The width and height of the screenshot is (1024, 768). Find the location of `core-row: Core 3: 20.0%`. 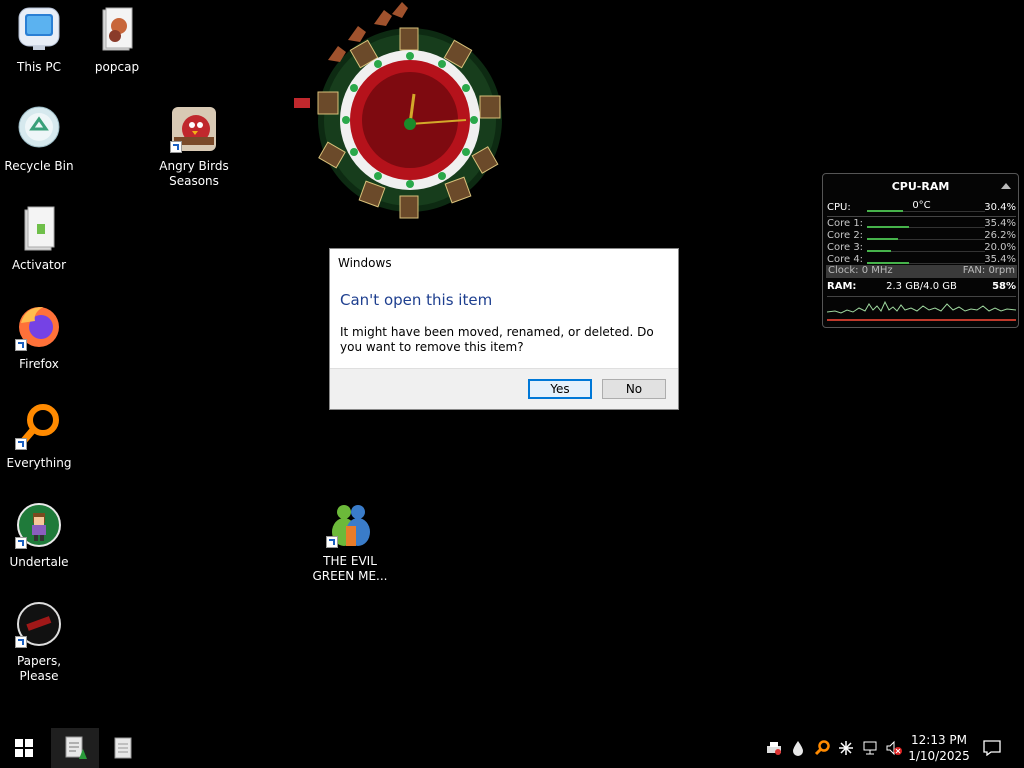

core-row: Core 3: 20.0% is located at coordinates (921, 248).